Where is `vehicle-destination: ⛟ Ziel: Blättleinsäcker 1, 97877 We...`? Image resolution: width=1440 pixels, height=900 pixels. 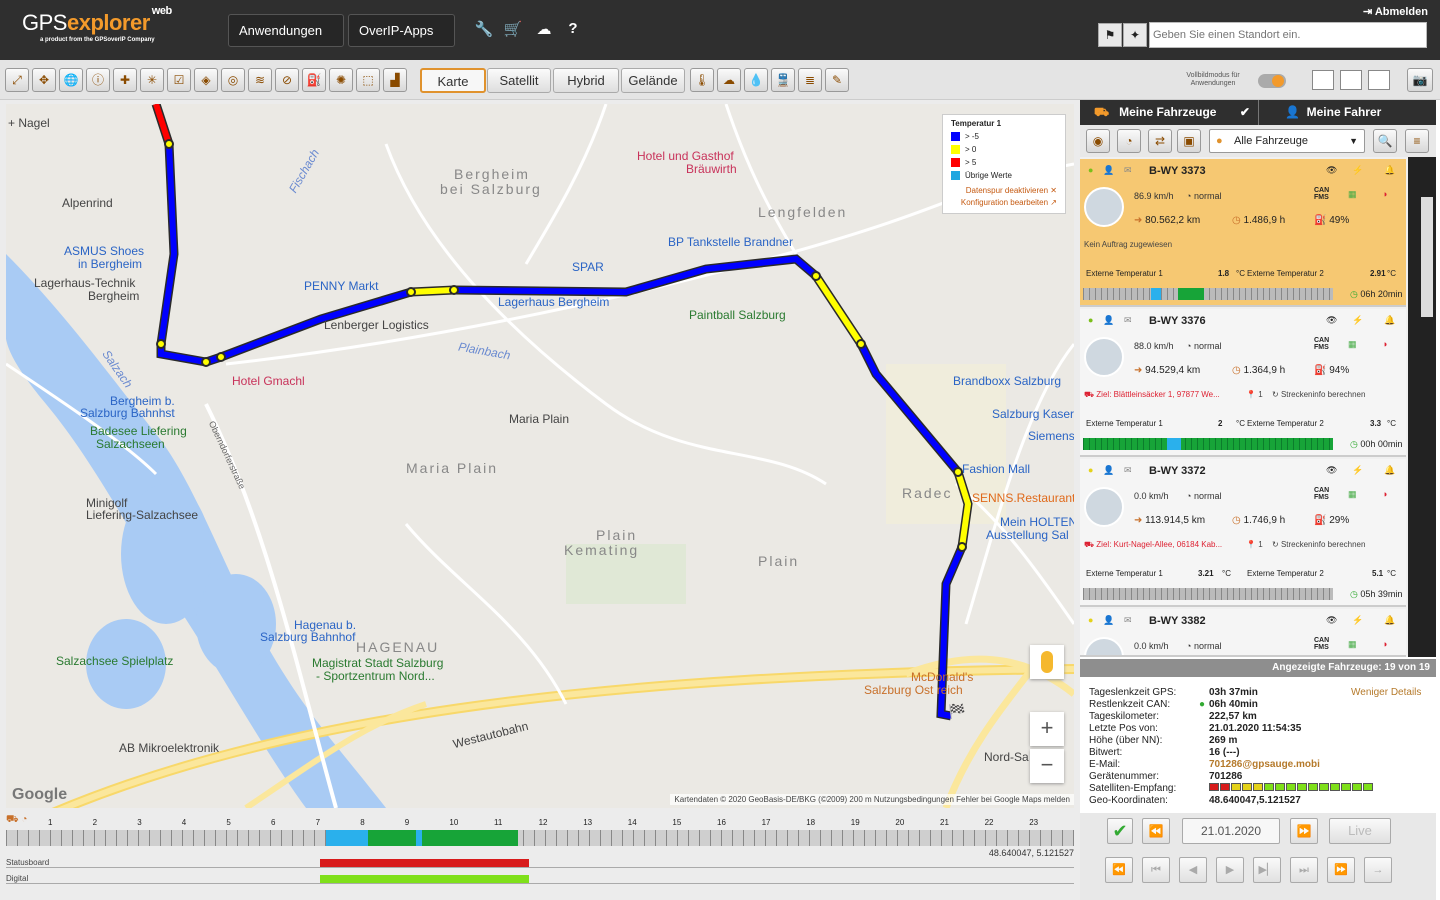 vehicle-destination: ⛟ Ziel: Blättleinsäcker 1, 97877 We... is located at coordinates (1152, 395).